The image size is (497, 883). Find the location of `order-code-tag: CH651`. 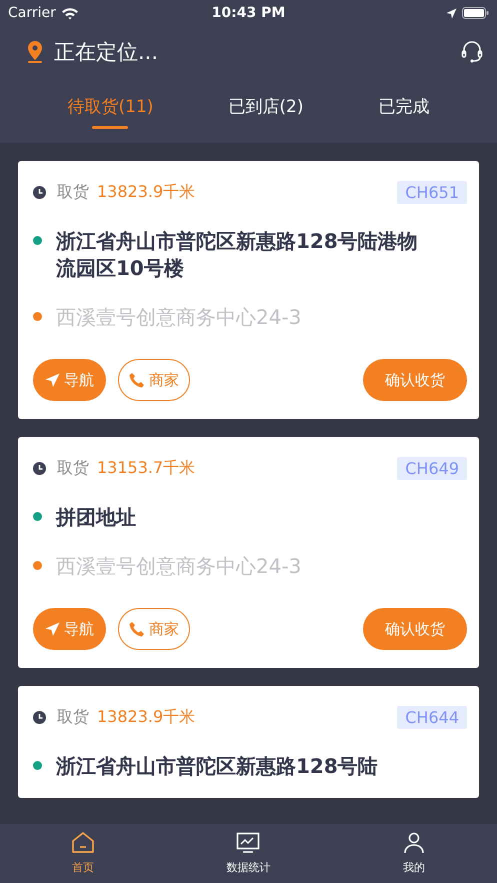

order-code-tag: CH651 is located at coordinates (432, 192).